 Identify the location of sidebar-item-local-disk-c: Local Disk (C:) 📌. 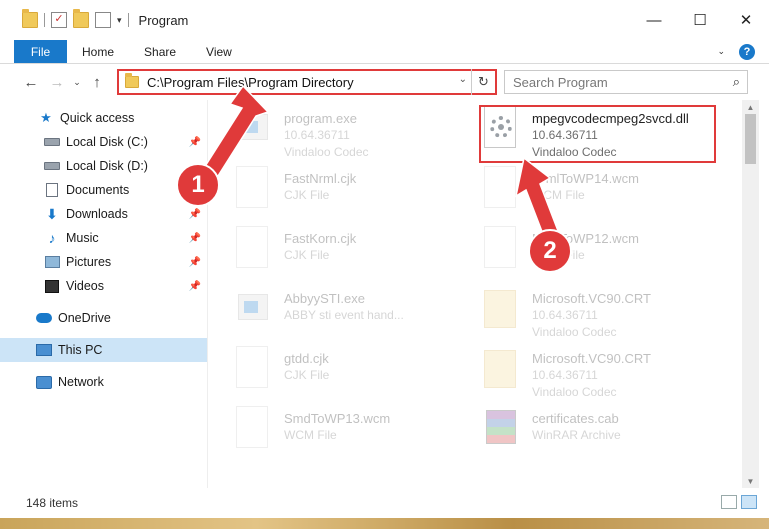
(103, 142).